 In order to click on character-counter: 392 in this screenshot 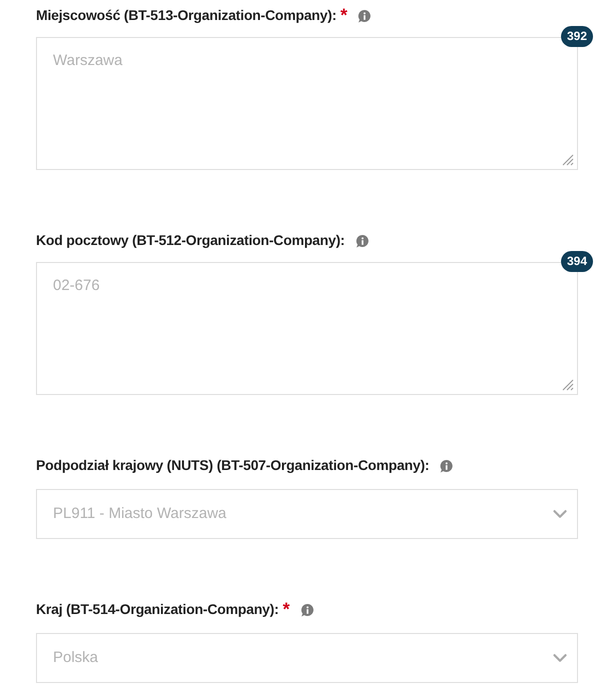, I will do `click(576, 36)`.